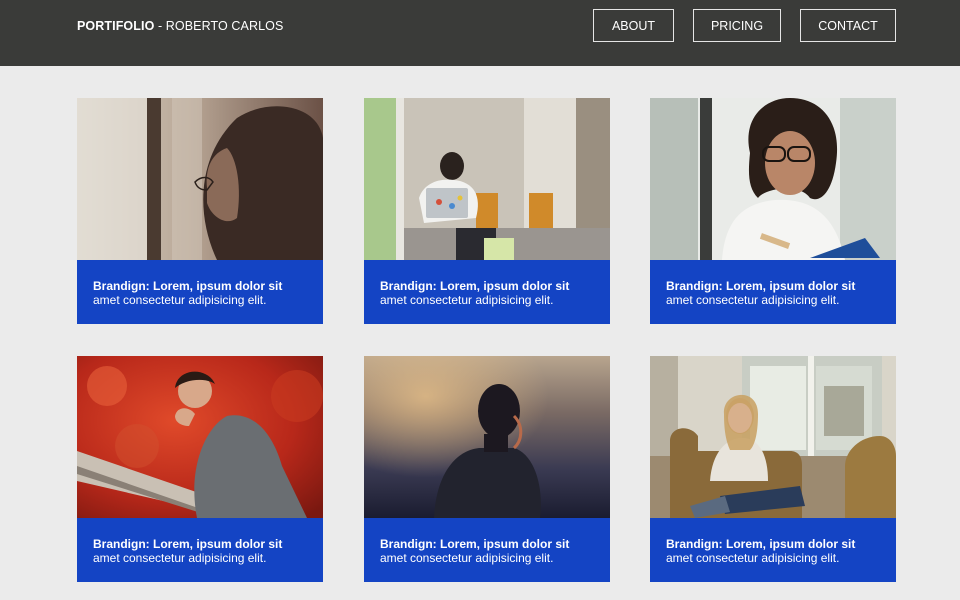  What do you see at coordinates (219, 26) in the screenshot?
I see `brand-owner: - ROBERTO CARLOS` at bounding box center [219, 26].